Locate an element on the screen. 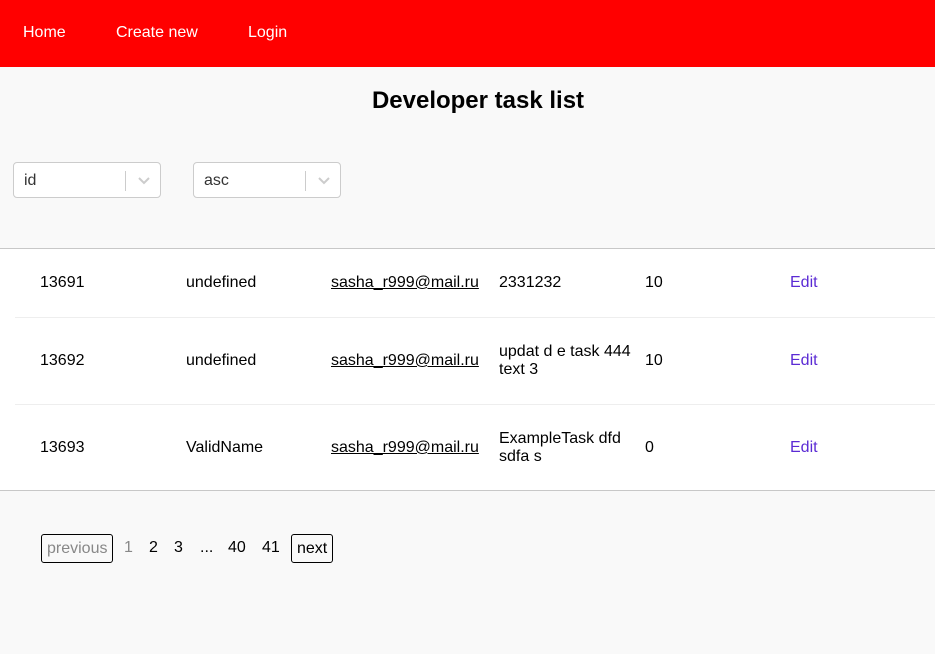 This screenshot has height=654, width=935. page-link: 40 is located at coordinates (237, 548).